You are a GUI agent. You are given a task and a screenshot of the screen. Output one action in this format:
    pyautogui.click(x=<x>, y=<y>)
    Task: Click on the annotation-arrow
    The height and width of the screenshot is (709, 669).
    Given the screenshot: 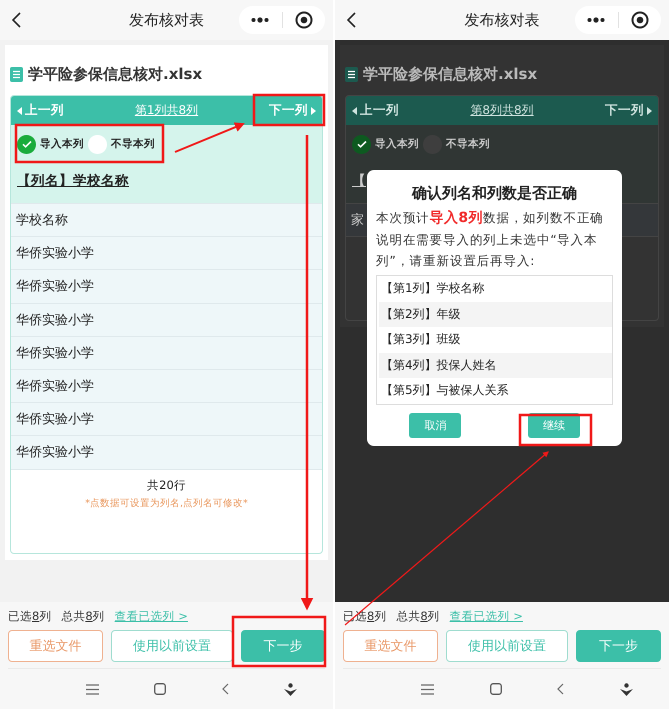 What is the action you would take?
    pyautogui.click(x=209, y=137)
    